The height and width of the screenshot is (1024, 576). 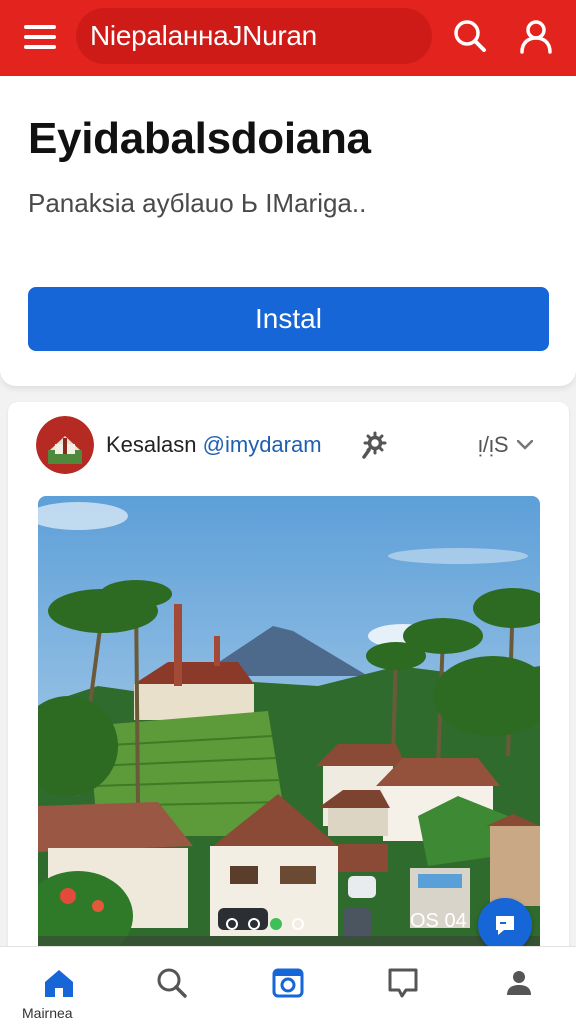 What do you see at coordinates (151, 444) in the screenshot?
I see `post-author-name: Kesalasn` at bounding box center [151, 444].